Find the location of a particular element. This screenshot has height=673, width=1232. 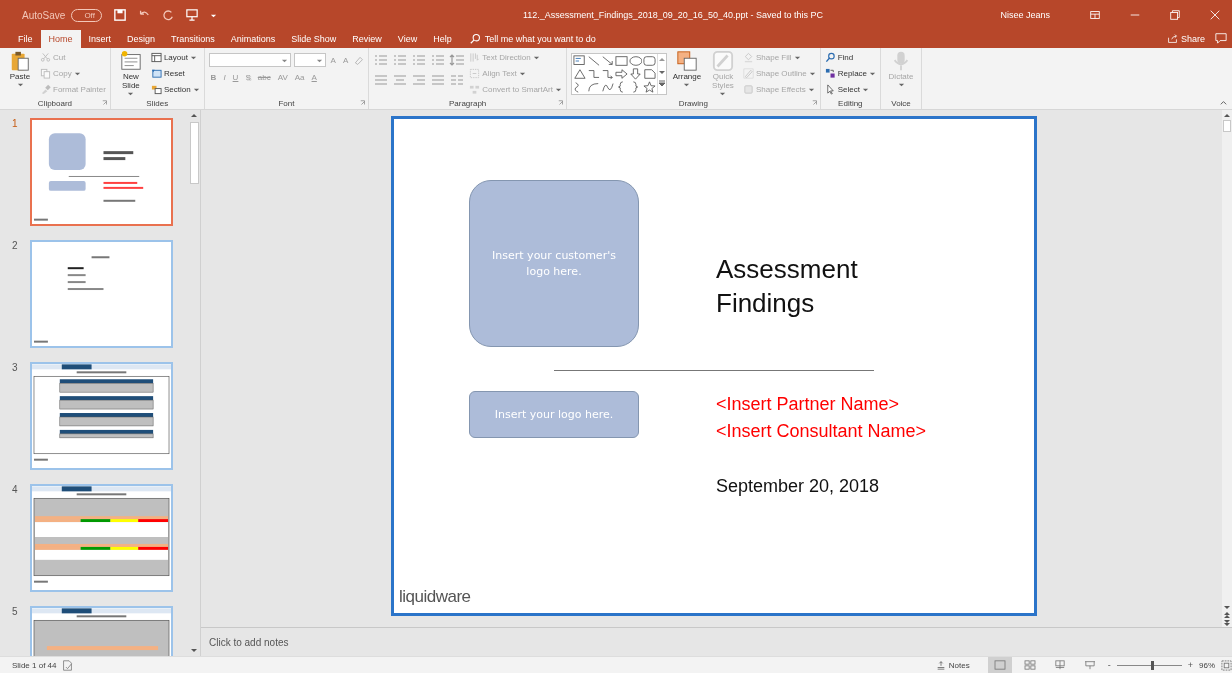

shapes-gallery is located at coordinates (618, 74).